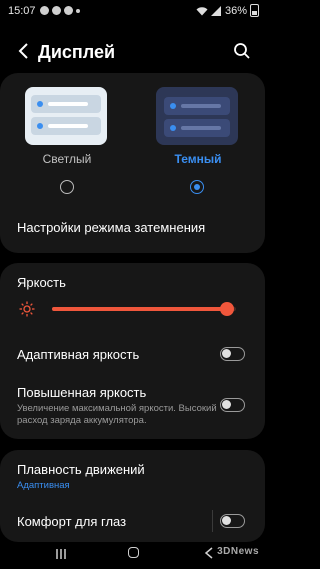 The width and height of the screenshot is (320, 569). I want to click on motion-smoothness-value: Адаптивная, so click(43, 485).